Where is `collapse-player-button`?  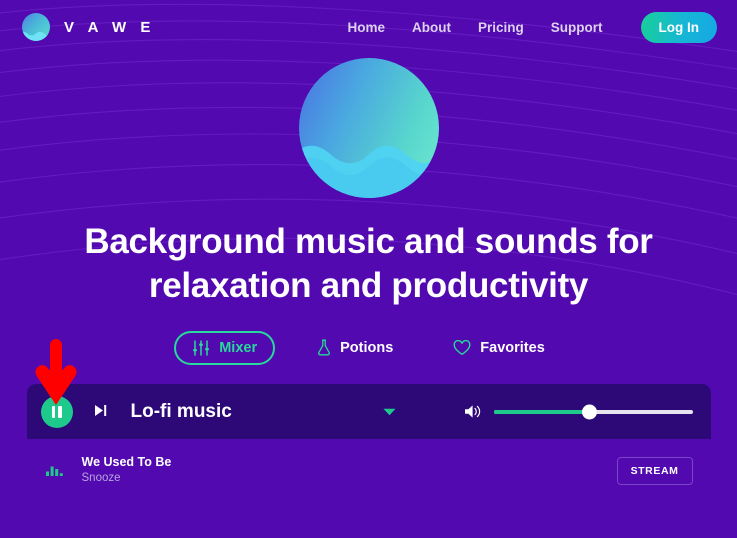
collapse-player-button is located at coordinates (389, 411).